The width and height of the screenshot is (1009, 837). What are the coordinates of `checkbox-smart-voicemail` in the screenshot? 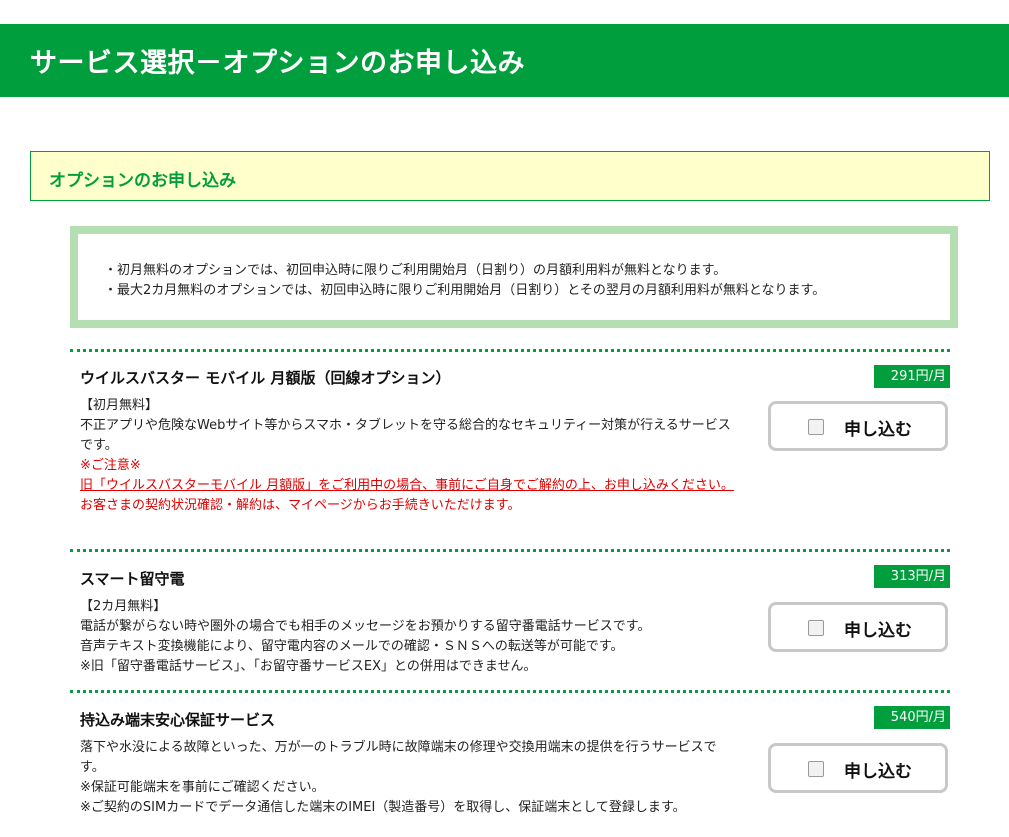 It's located at (816, 628).